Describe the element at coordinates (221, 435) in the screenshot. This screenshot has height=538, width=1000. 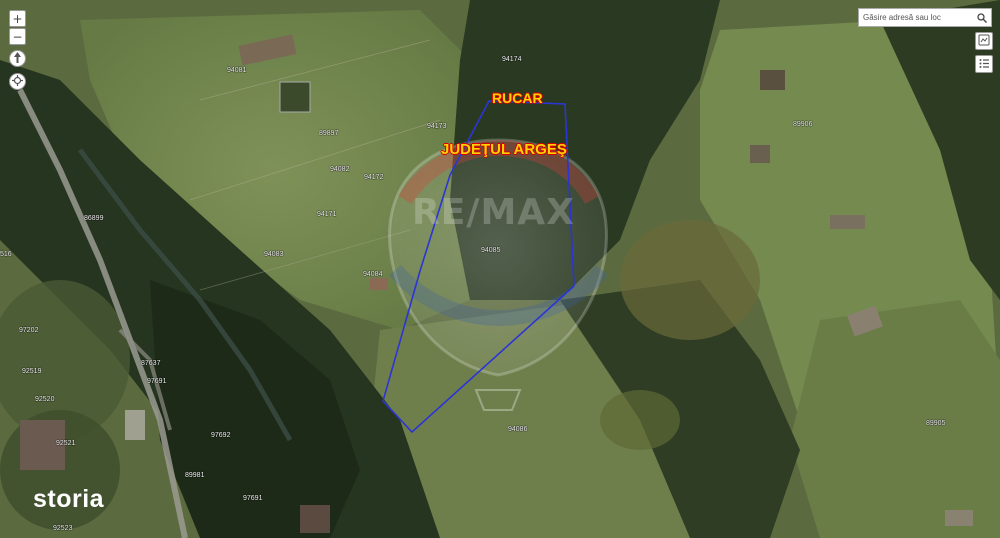
I see `parcel-label: 97692` at that location.